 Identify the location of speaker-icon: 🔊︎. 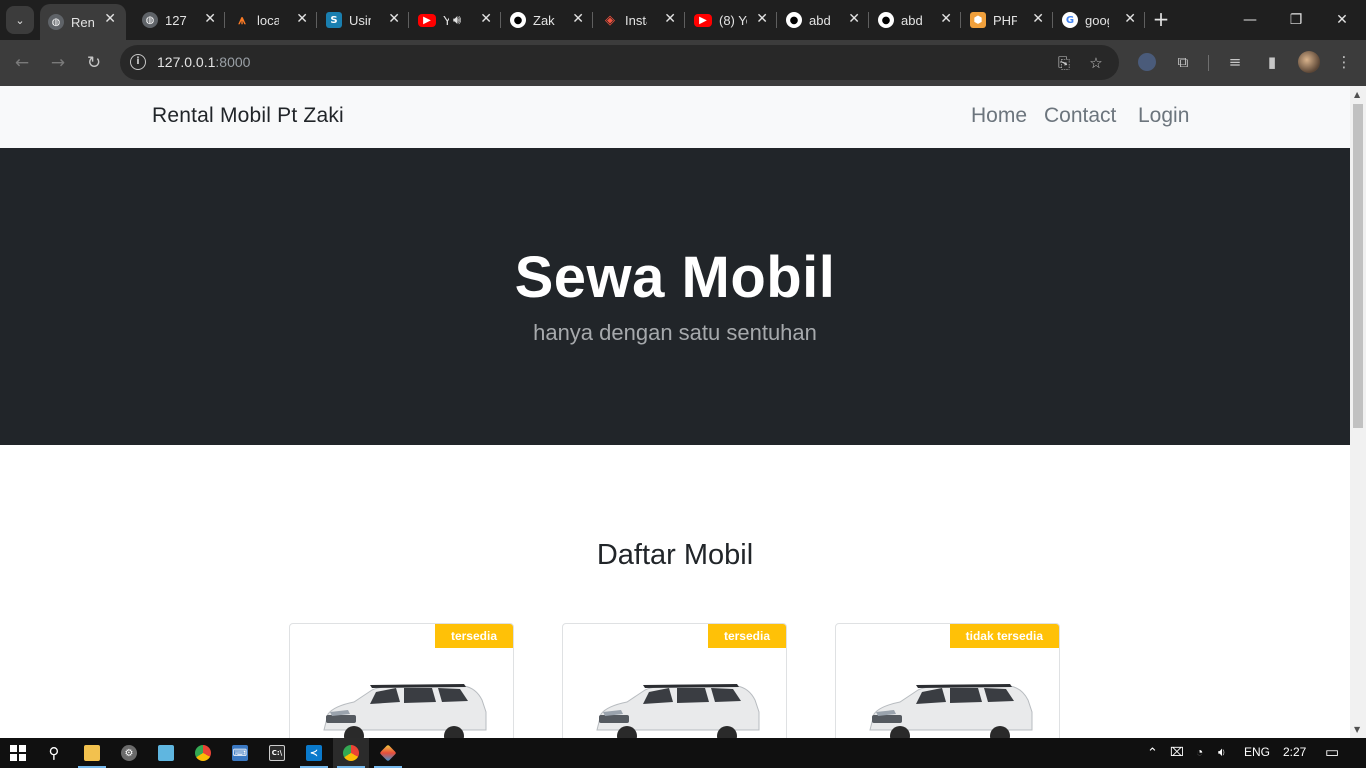
(457, 20).